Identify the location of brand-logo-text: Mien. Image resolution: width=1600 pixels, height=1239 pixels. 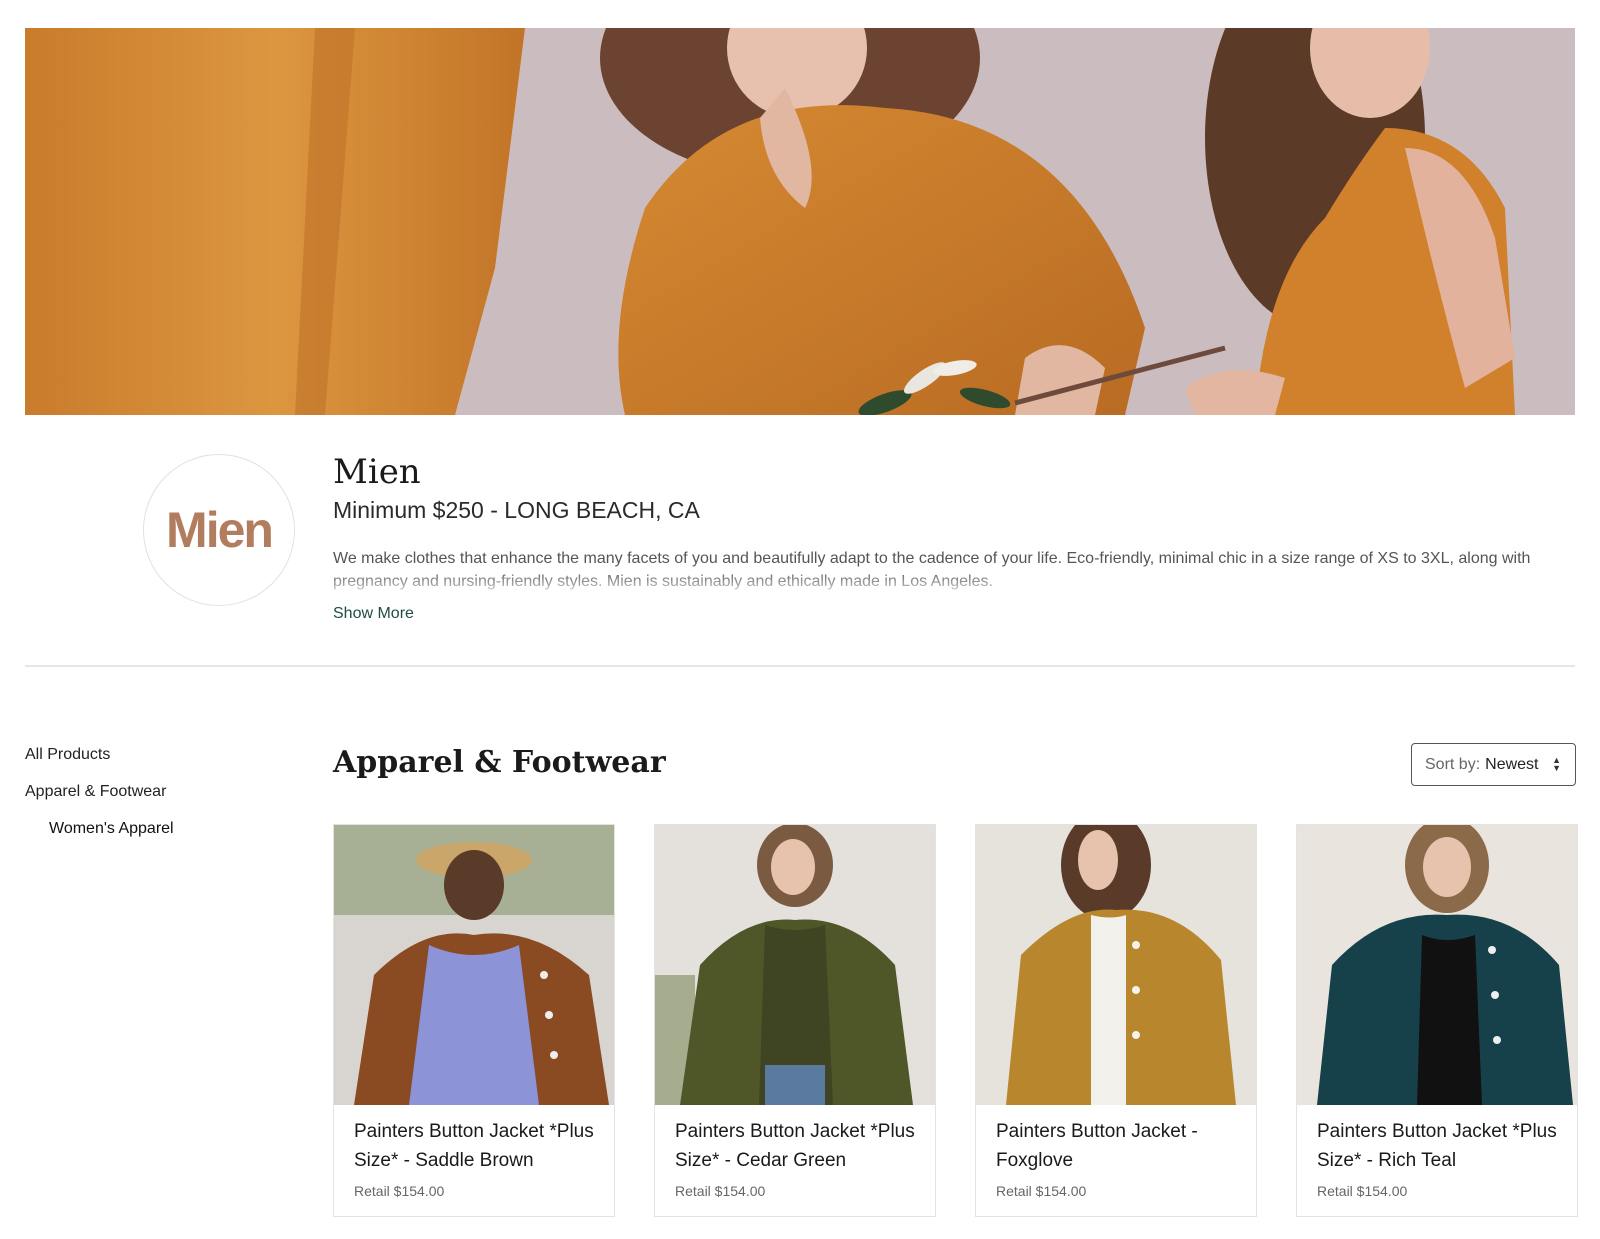
(220, 530).